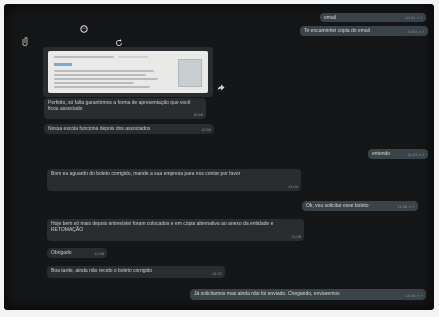  I want to click on message-bubble-out: entendo 11:01✓✓, so click(398, 154).